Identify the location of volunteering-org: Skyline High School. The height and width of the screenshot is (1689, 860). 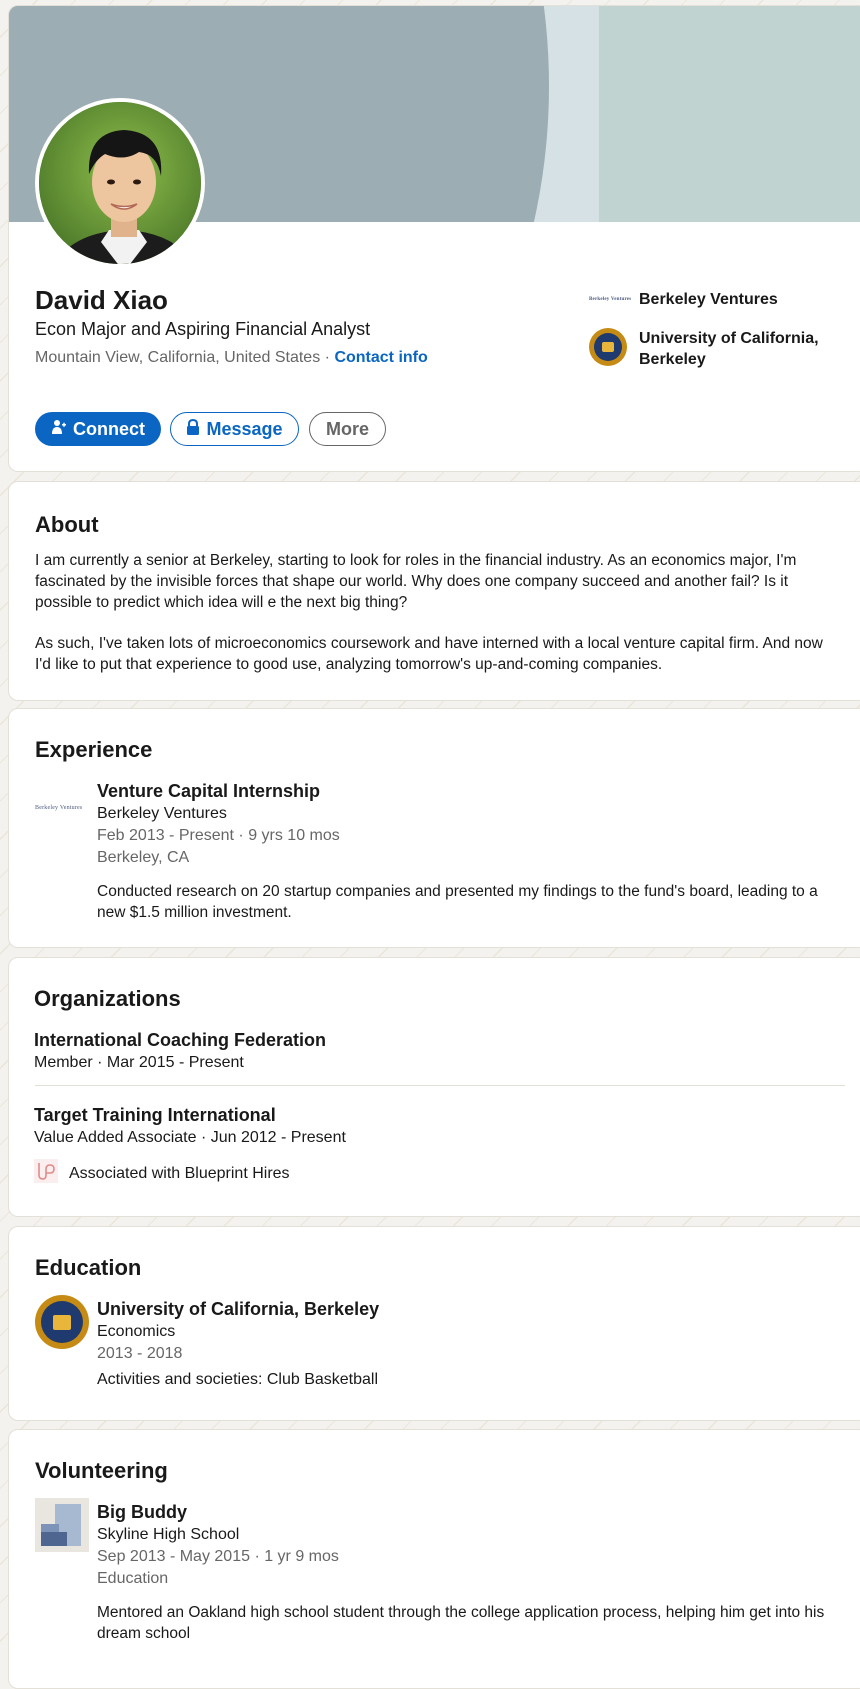
(168, 1534).